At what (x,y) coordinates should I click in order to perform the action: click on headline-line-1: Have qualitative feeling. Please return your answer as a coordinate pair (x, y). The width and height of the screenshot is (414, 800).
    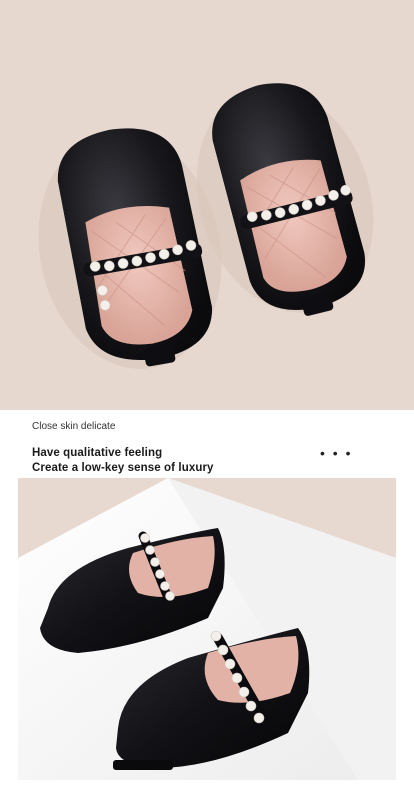
    Looking at the image, I should click on (97, 453).